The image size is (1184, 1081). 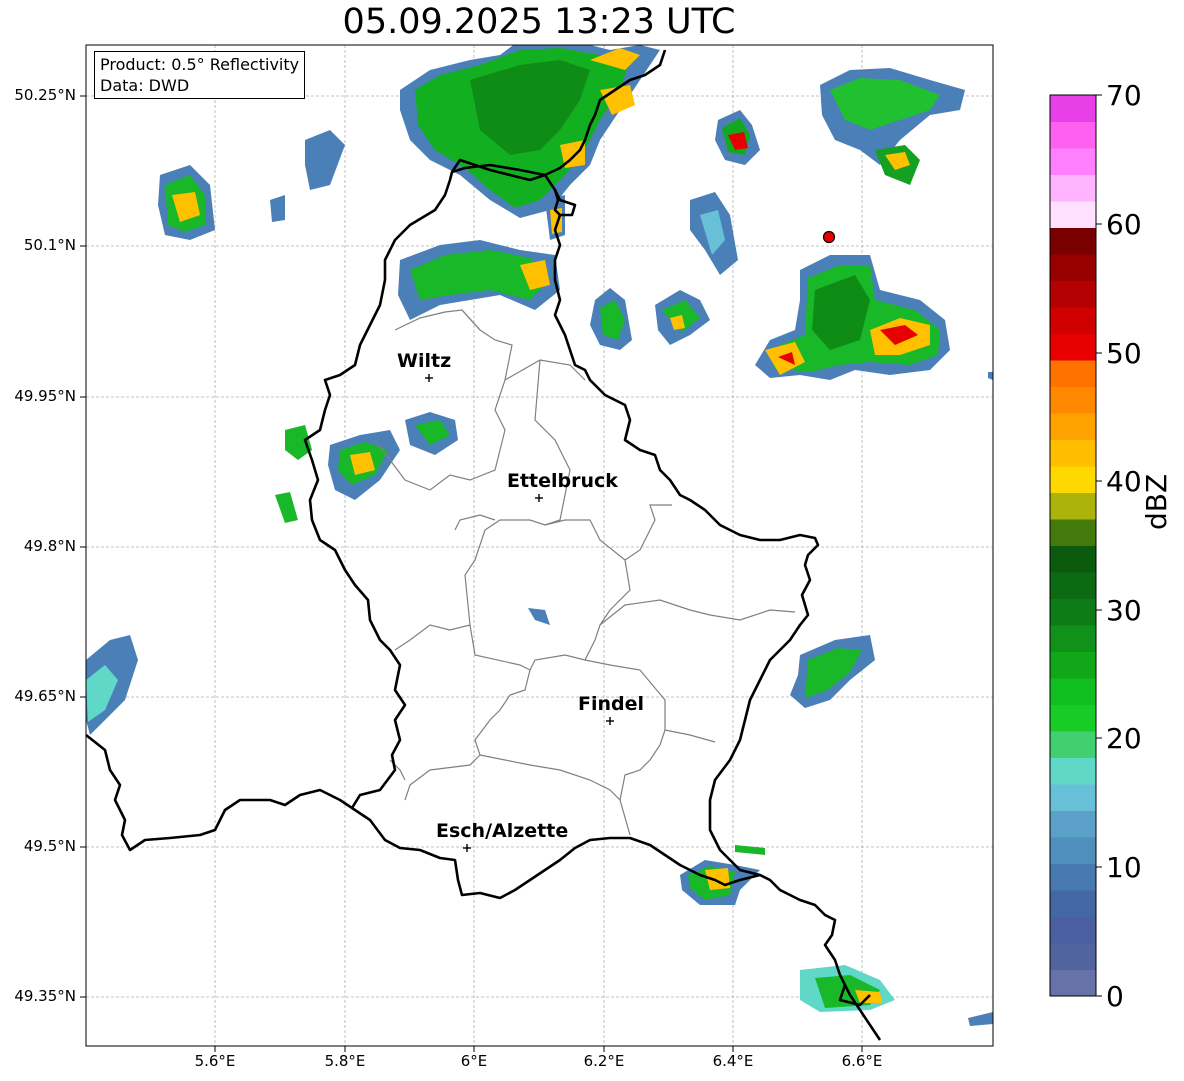 What do you see at coordinates (200, 75) in the screenshot?
I see `product-info-box: Product: 0.5° Reflectivity Data: DWD` at bounding box center [200, 75].